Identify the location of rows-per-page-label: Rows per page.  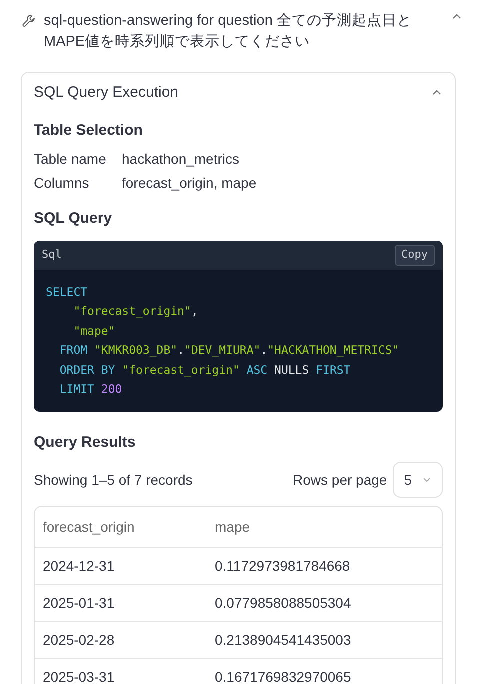
(340, 480).